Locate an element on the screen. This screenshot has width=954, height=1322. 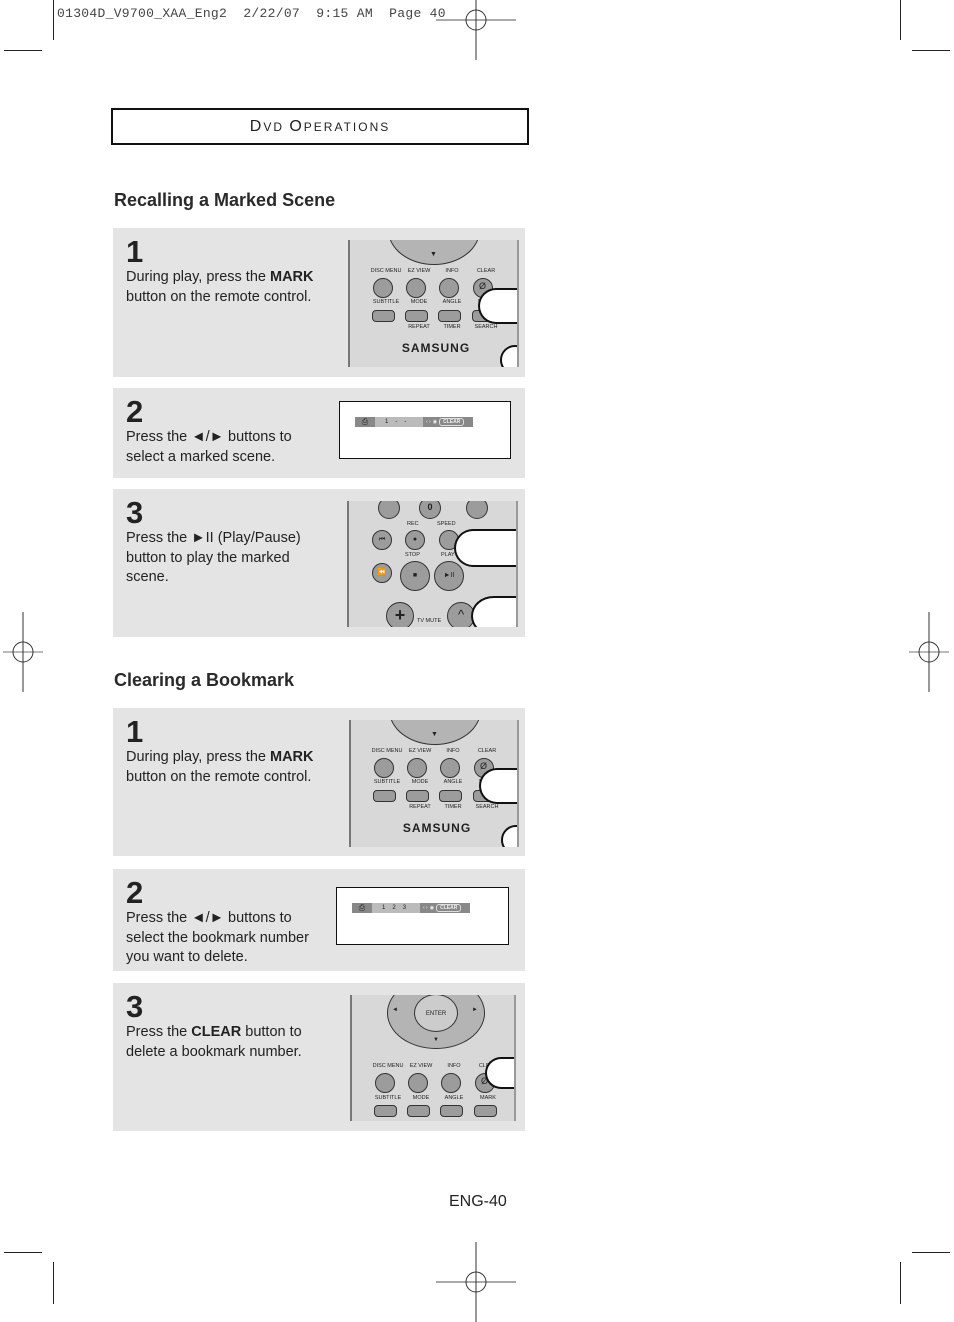
chapter-header: D VD O PERATIONS is located at coordinates (320, 126).